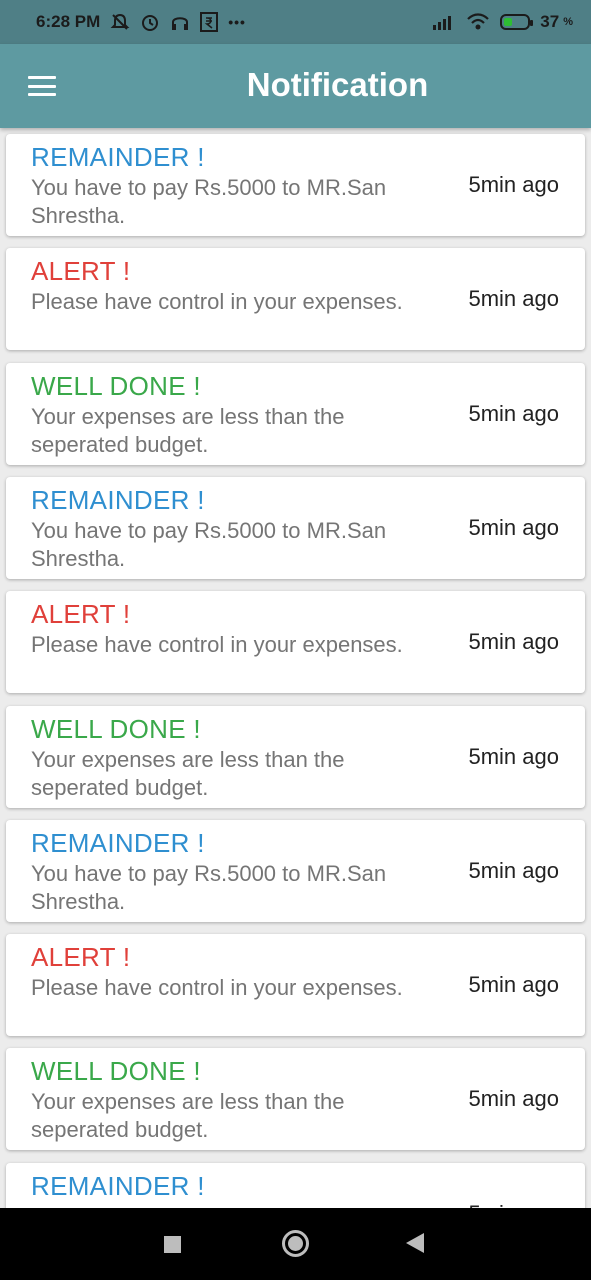 Image resolution: width=591 pixels, height=1280 pixels. What do you see at coordinates (568, 22) in the screenshot?
I see `battery-unit: %` at bounding box center [568, 22].